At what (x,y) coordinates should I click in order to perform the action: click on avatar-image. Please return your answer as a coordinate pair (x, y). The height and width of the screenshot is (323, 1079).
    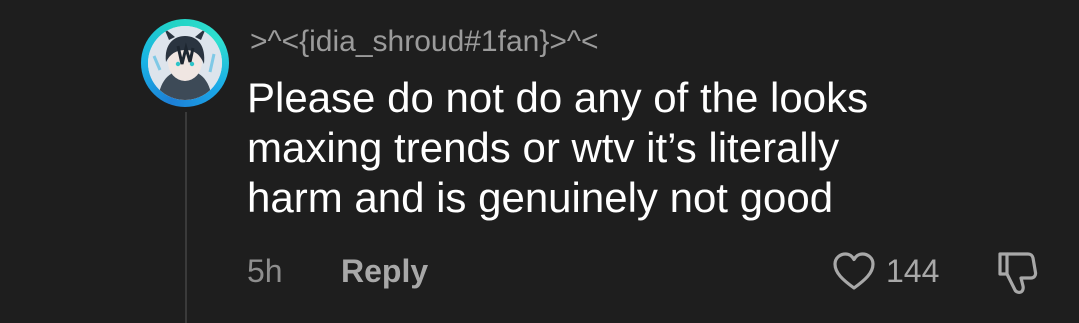
    Looking at the image, I should click on (185, 63).